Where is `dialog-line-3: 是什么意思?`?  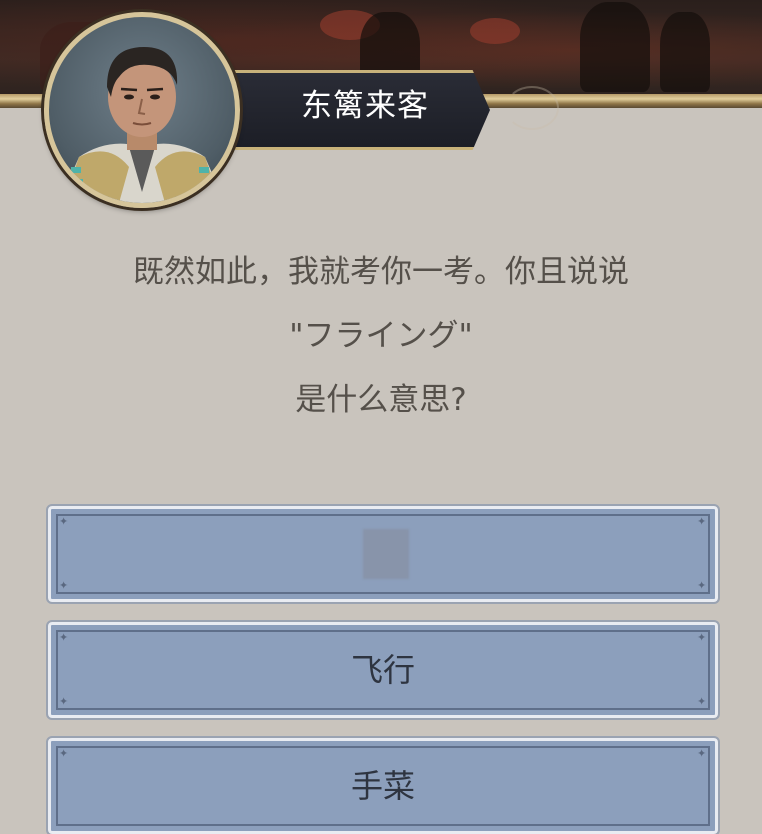 dialog-line-3: 是什么意思? is located at coordinates (381, 400).